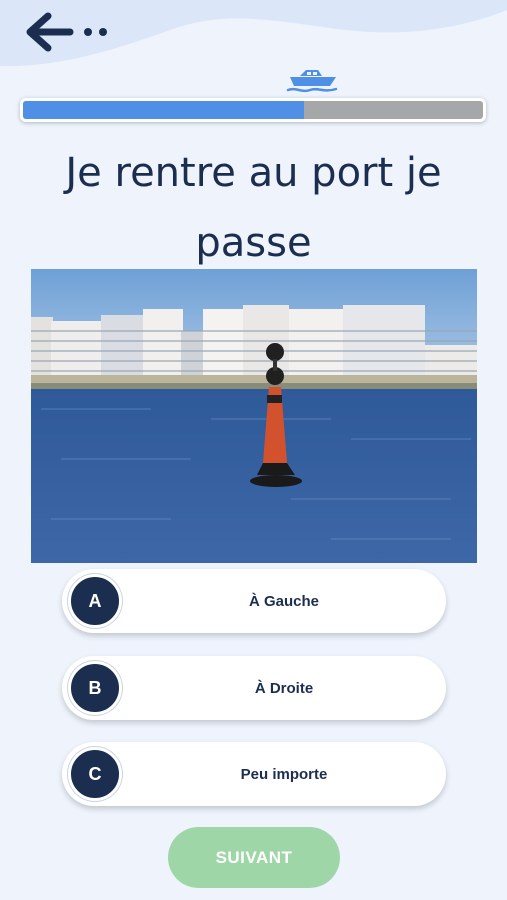  I want to click on answer-letter-badge: B, so click(95, 688).